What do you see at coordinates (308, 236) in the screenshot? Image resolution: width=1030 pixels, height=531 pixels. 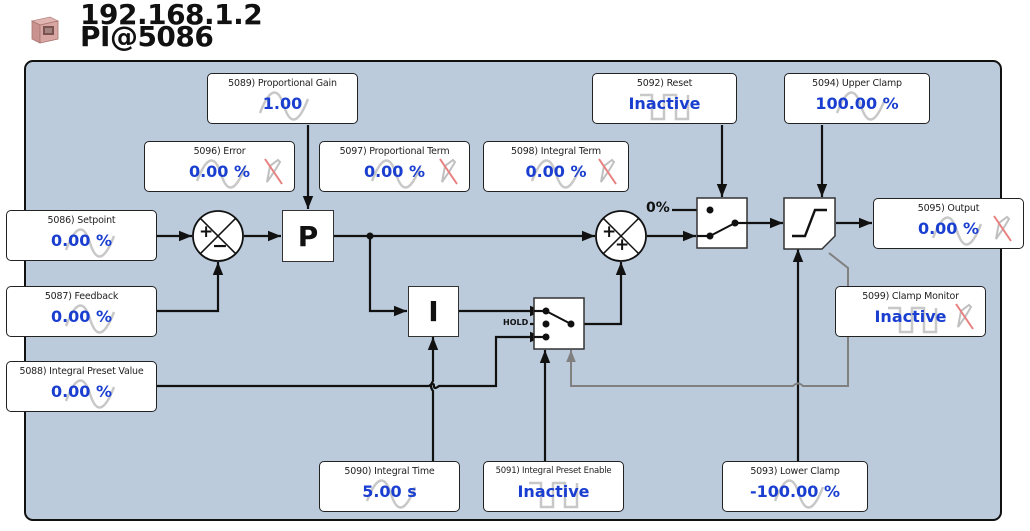 I see `proportional-block: P` at bounding box center [308, 236].